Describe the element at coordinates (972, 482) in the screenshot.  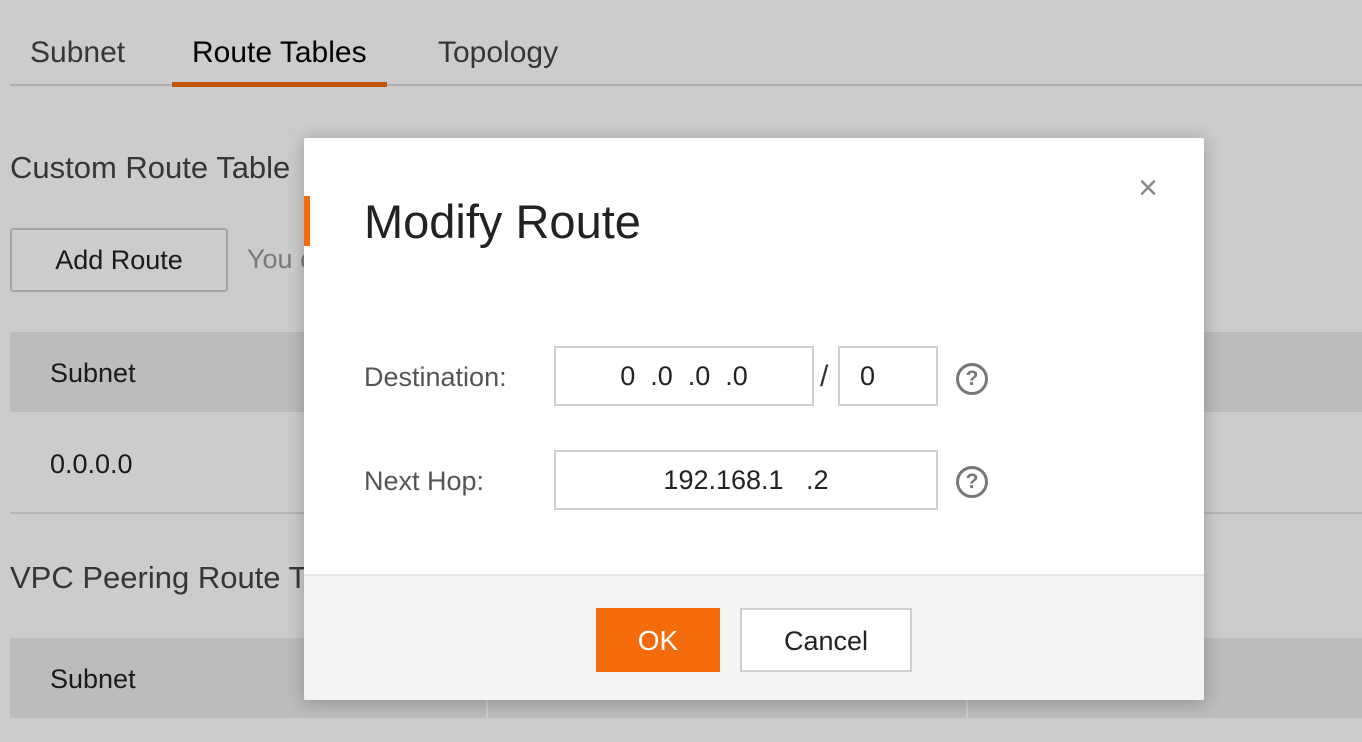
I see `next-hop-help-icon: ?` at that location.